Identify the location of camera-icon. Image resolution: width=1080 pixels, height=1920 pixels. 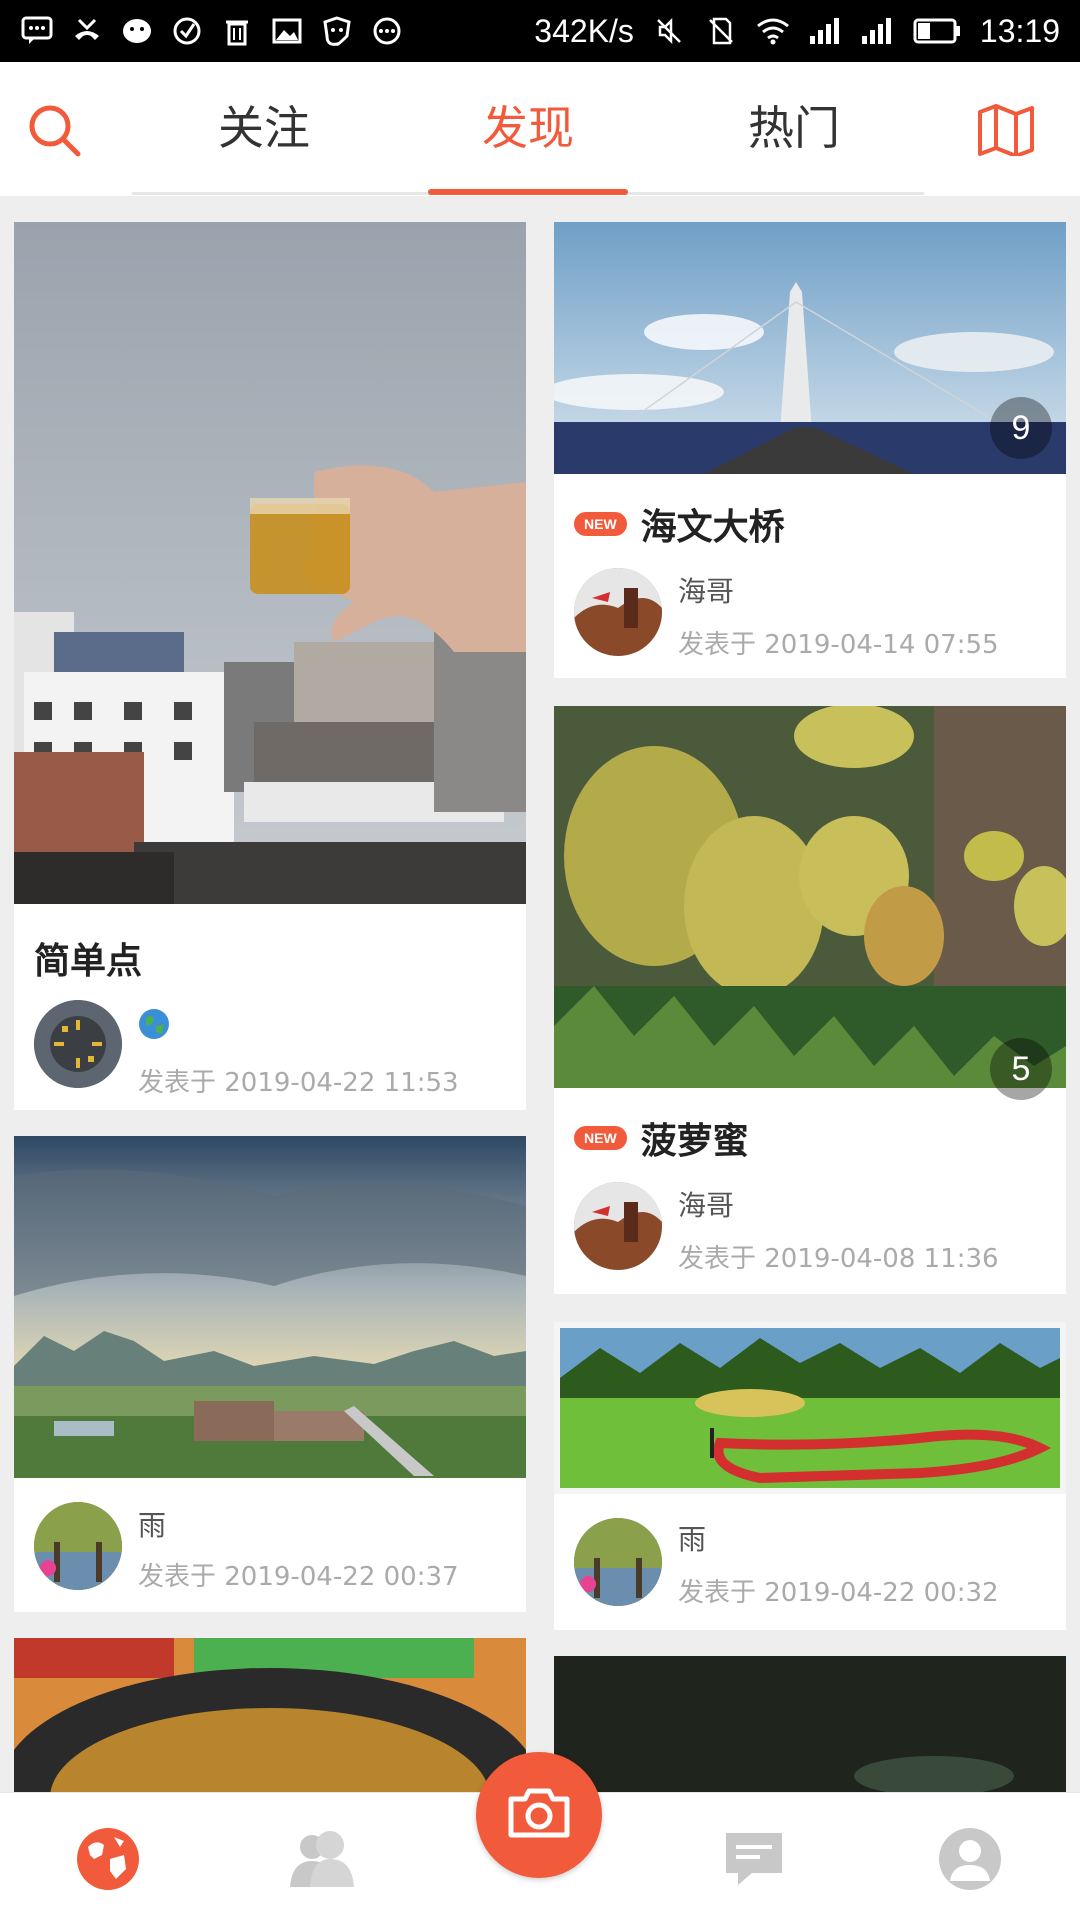
(539, 1815).